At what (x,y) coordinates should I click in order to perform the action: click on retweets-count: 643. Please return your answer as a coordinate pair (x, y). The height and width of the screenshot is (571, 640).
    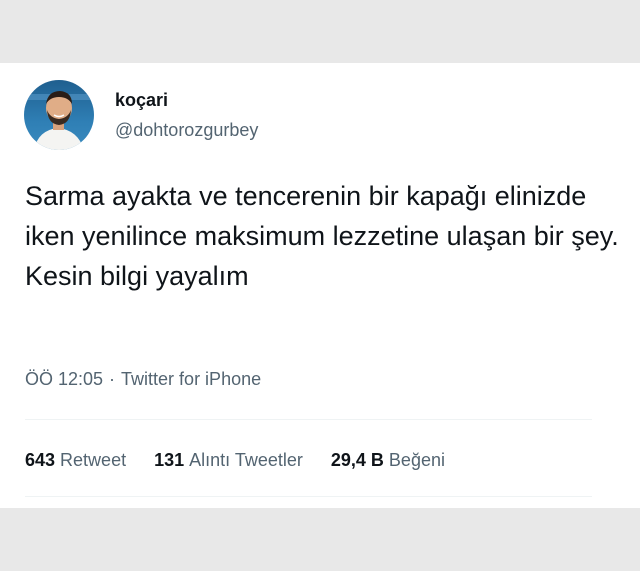
    Looking at the image, I should click on (40, 460).